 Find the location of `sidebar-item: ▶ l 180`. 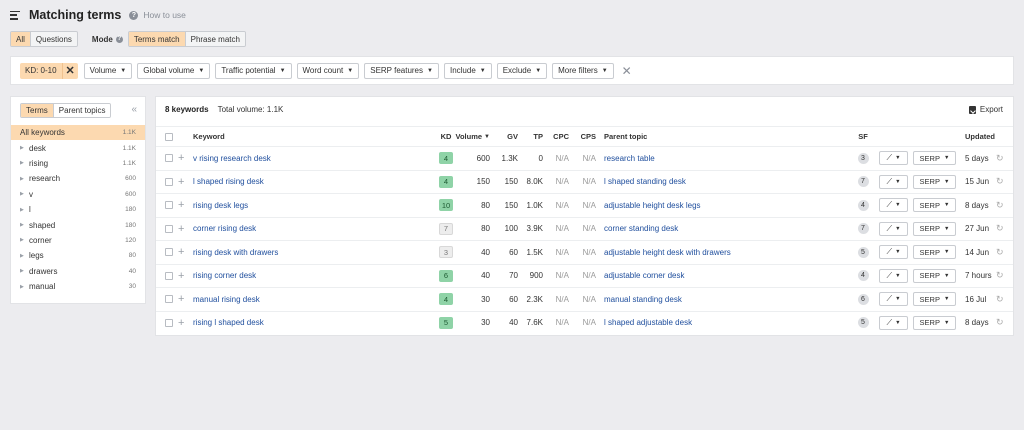

sidebar-item: ▶ l 180 is located at coordinates (78, 209).